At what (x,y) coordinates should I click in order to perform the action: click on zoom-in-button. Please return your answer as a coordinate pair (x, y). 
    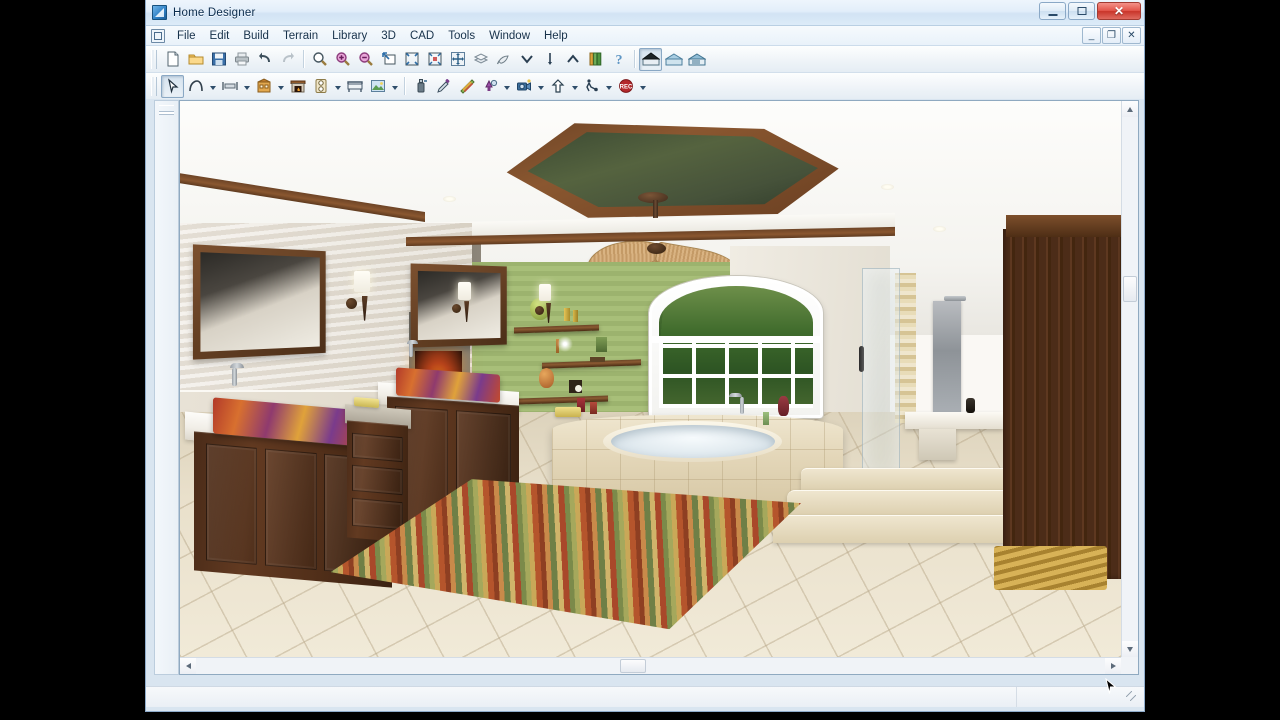
    Looking at the image, I should click on (342, 59).